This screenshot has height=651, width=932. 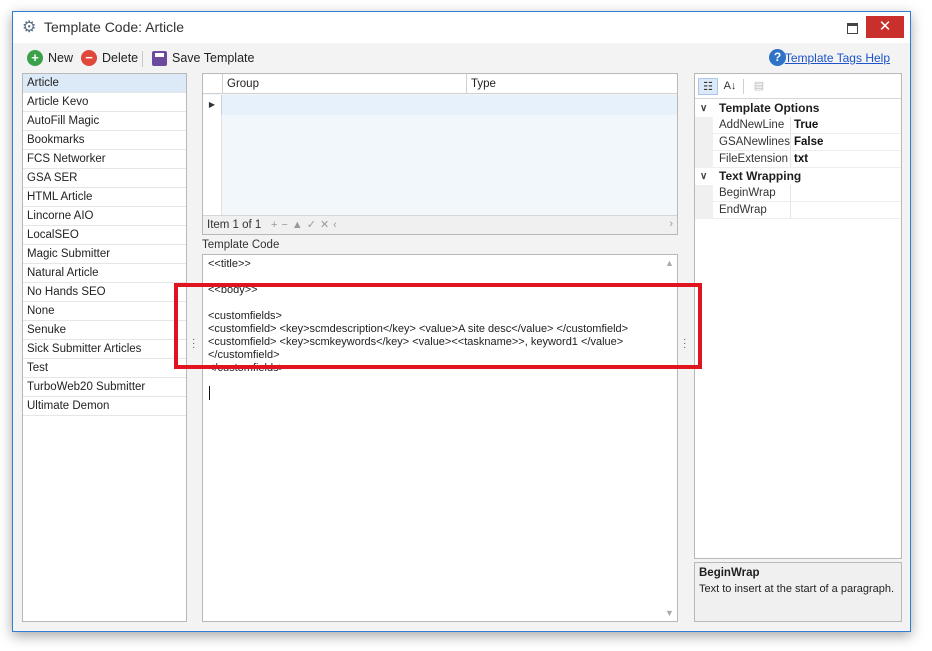 What do you see at coordinates (35, 58) in the screenshot?
I see `plus-circle-icon: +` at bounding box center [35, 58].